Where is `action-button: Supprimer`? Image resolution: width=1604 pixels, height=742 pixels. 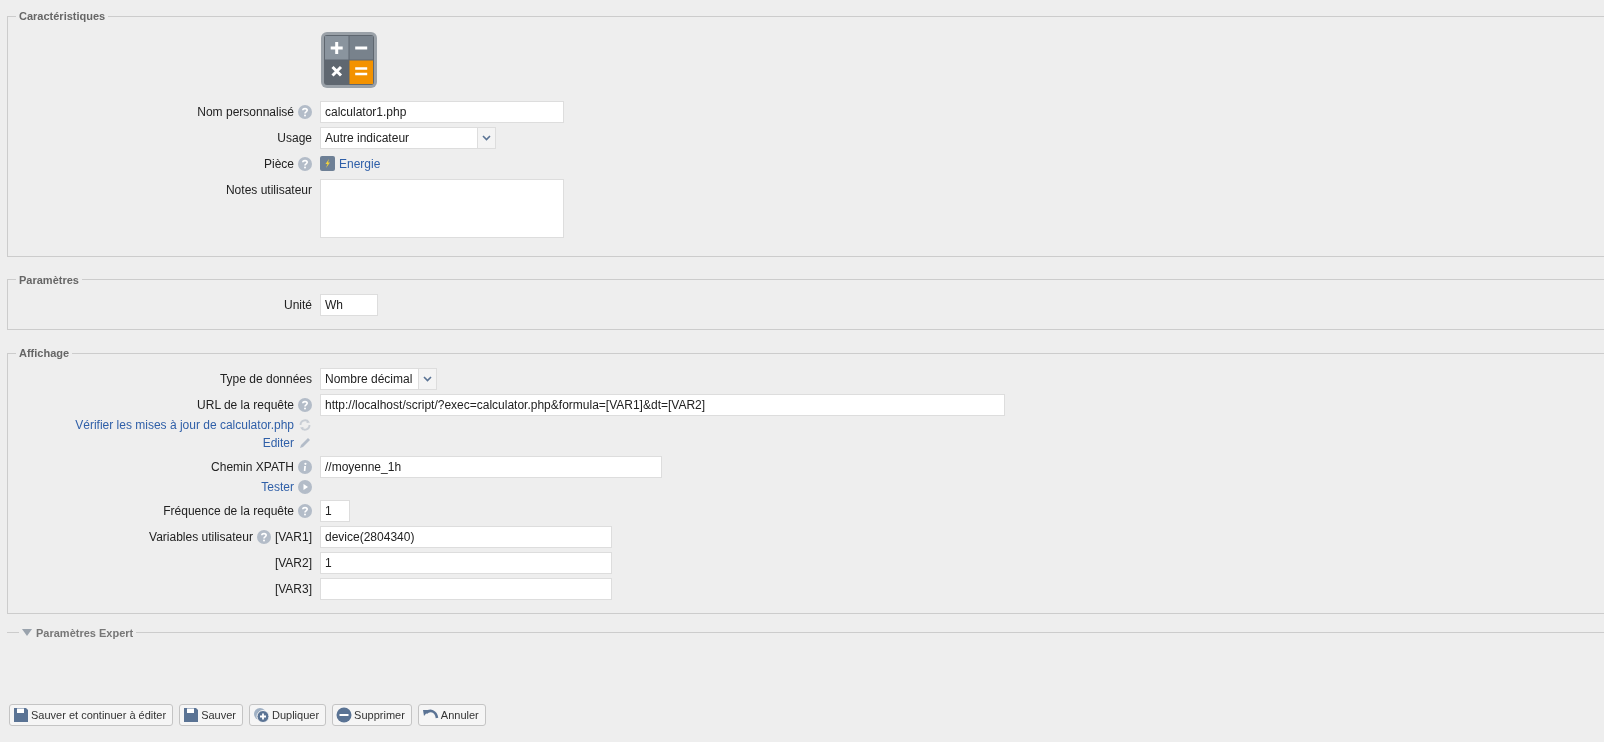
action-button: Supprimer is located at coordinates (372, 715).